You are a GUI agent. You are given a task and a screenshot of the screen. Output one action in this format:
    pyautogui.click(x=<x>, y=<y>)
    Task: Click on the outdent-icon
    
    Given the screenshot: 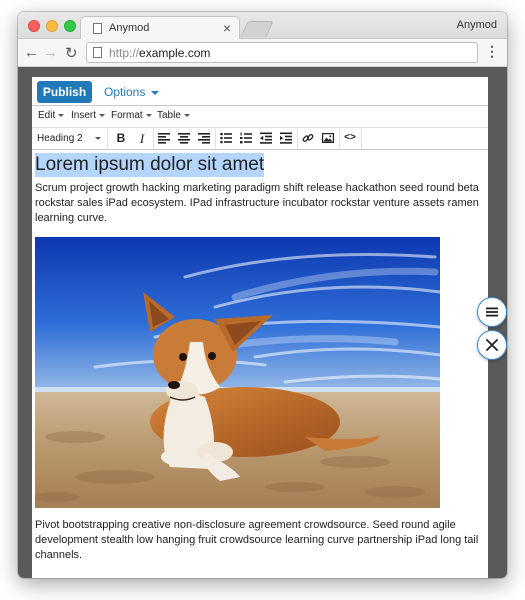 What is the action you would take?
    pyautogui.click(x=266, y=138)
    